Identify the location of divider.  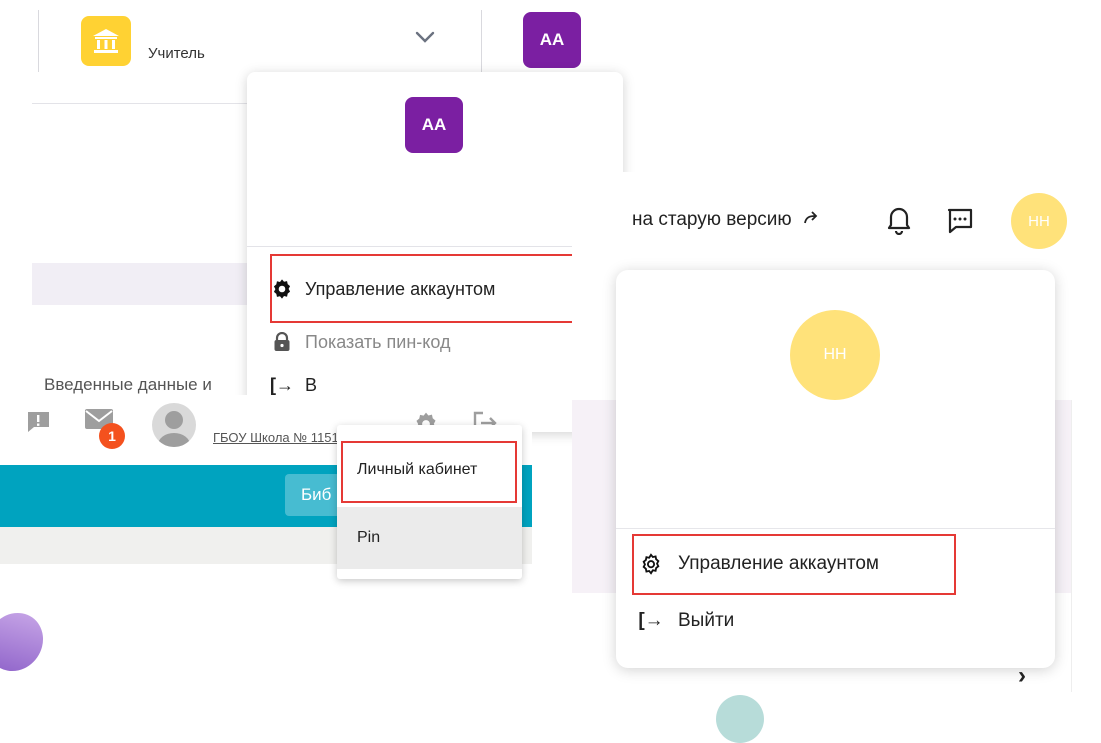
(139, 103).